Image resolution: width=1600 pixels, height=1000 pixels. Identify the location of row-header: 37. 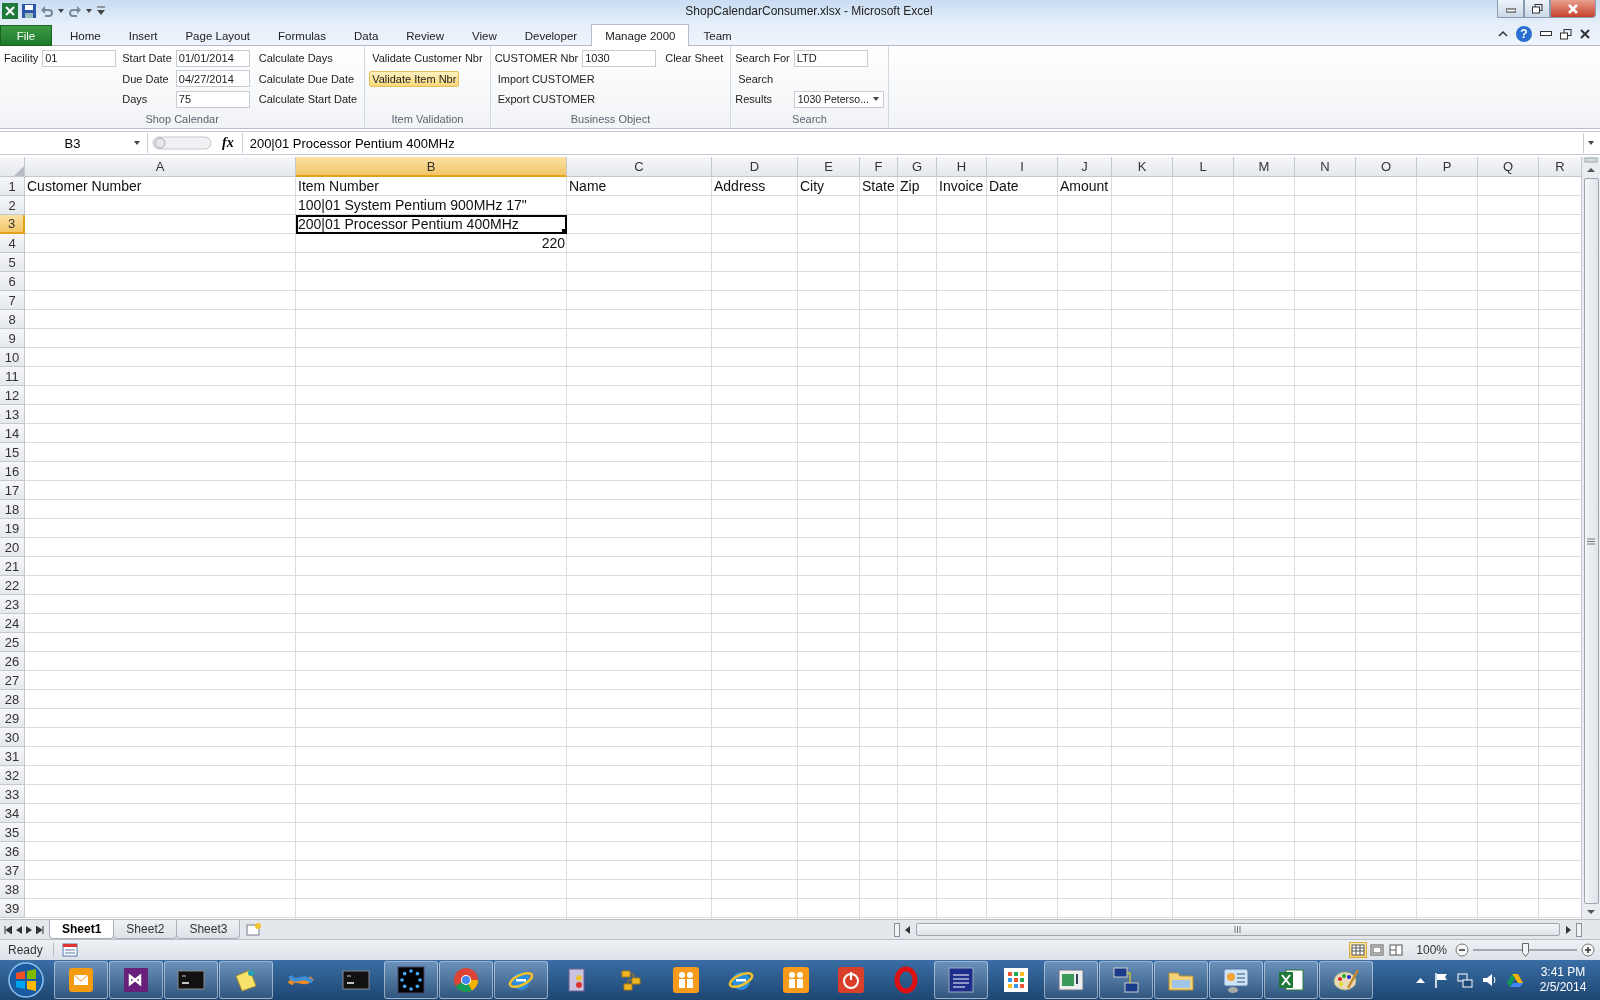
(12, 870).